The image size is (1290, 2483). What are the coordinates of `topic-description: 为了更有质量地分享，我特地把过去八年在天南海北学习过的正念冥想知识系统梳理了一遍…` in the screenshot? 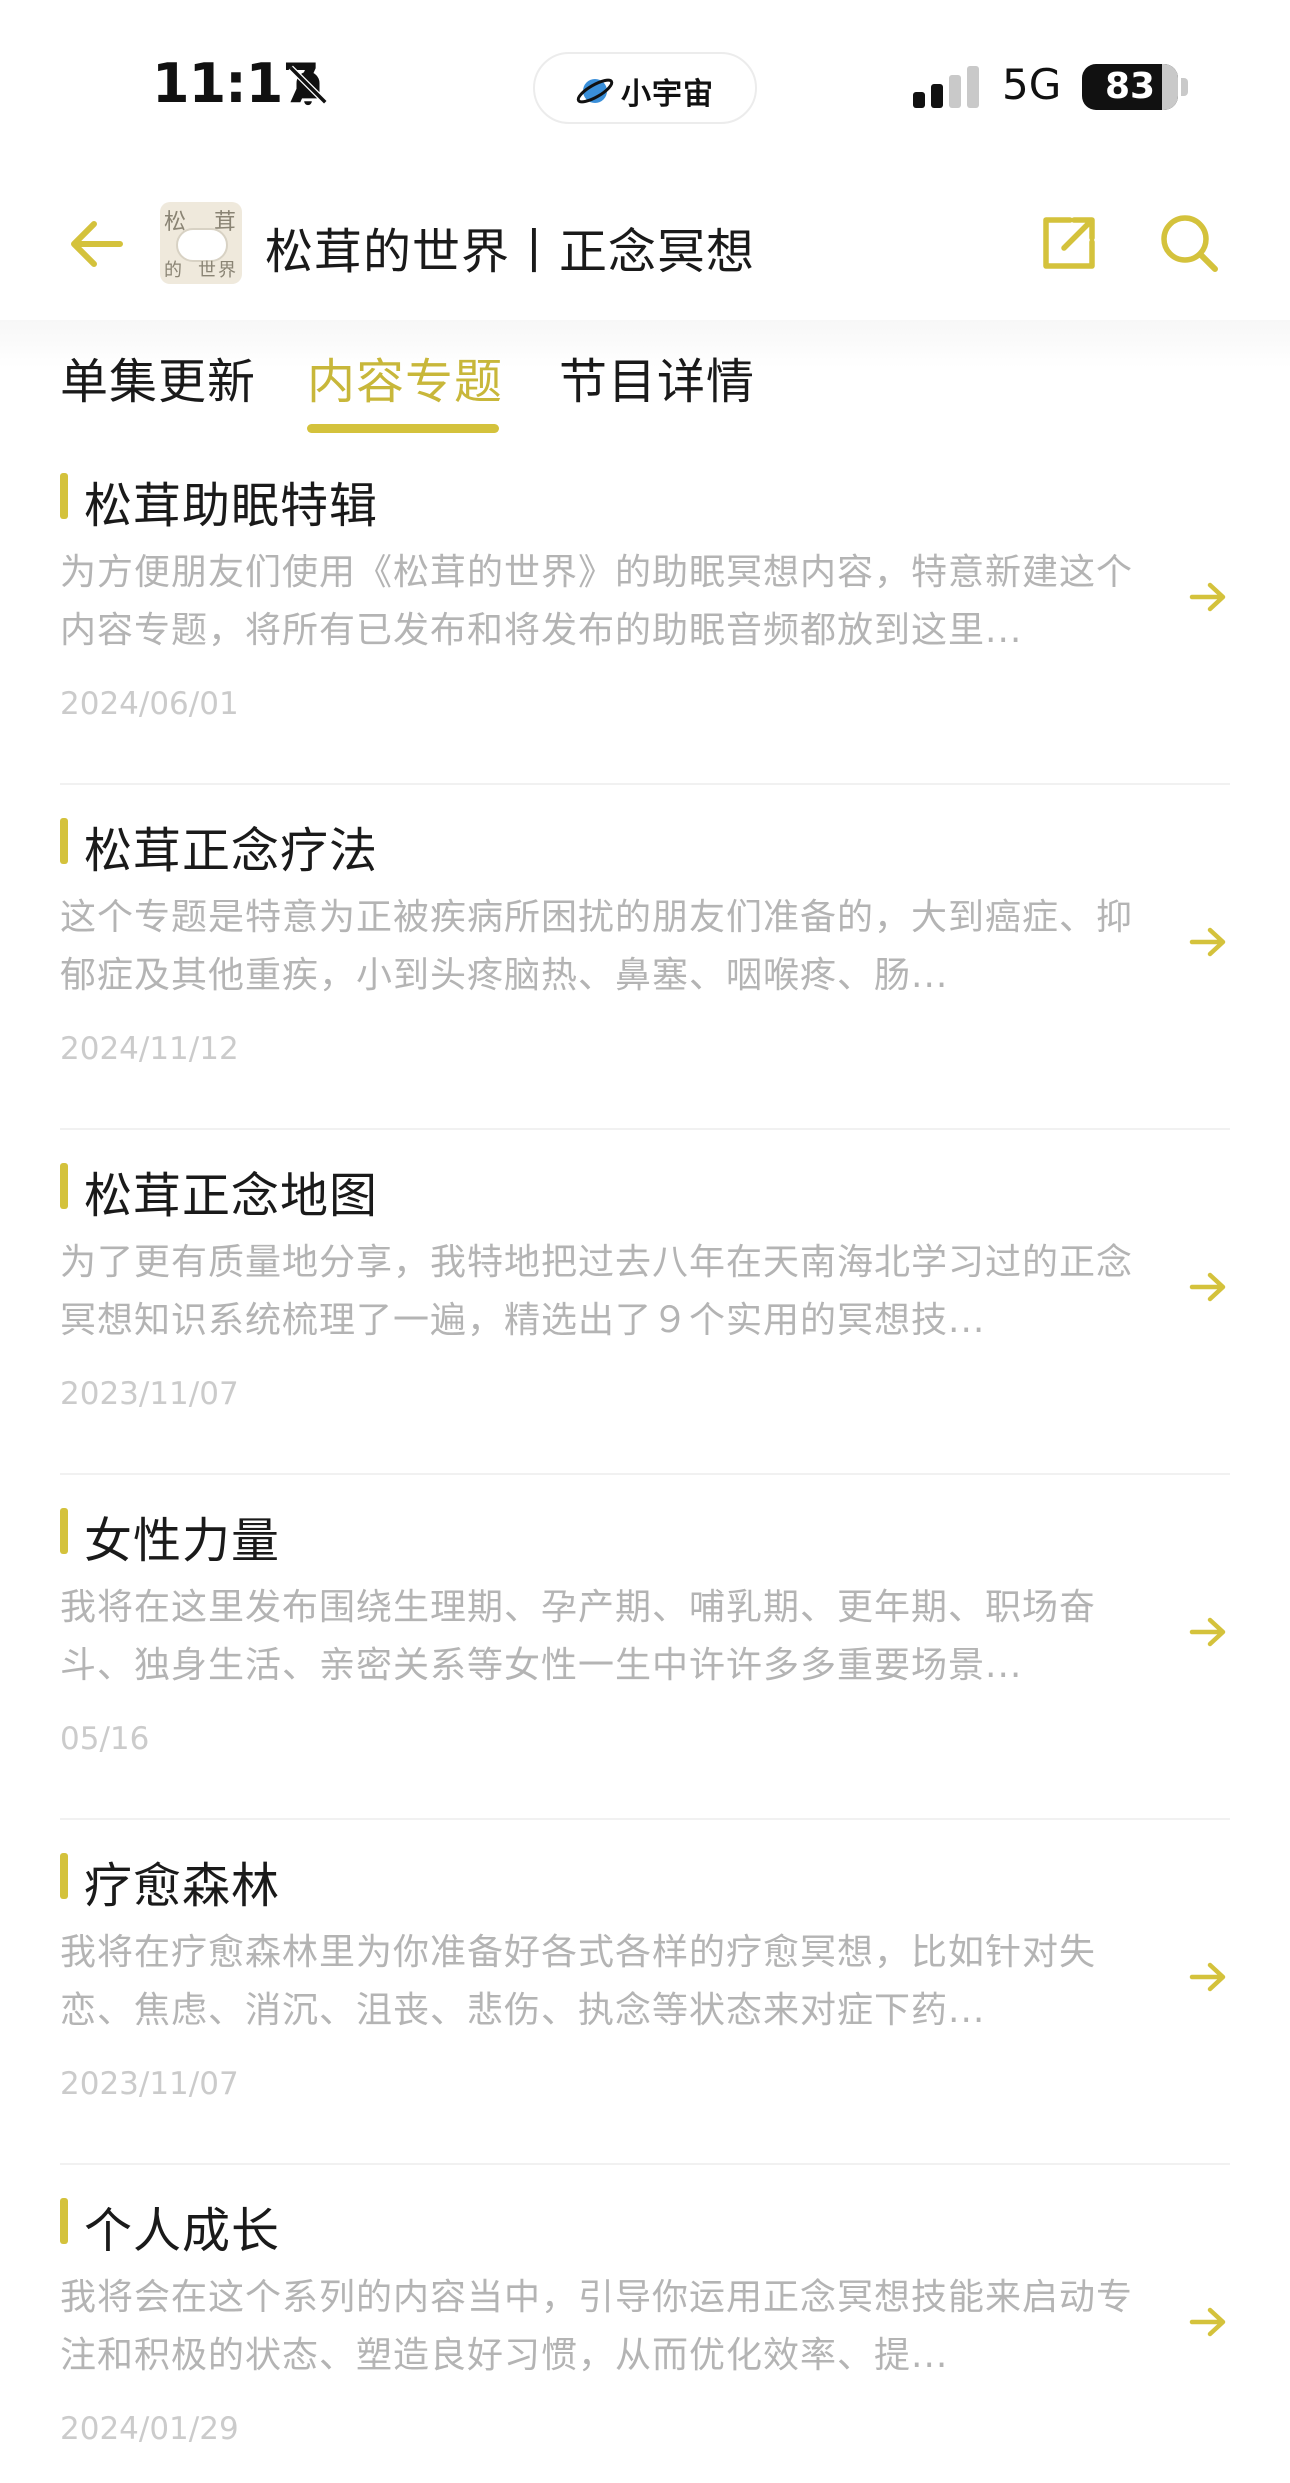 It's located at (597, 1291).